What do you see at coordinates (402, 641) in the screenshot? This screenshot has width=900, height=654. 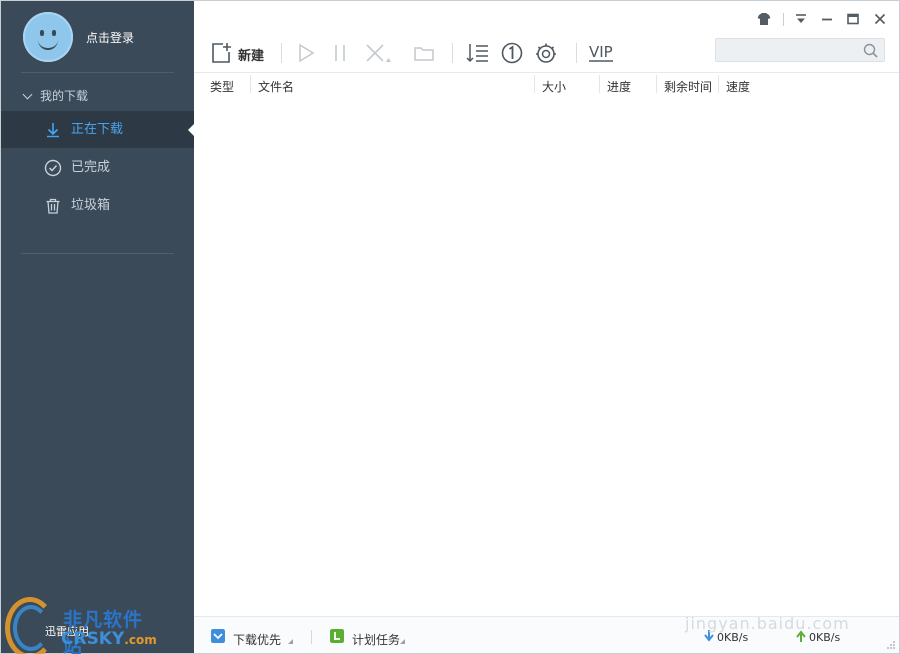 I see `scheduled-task-dropdown-icon` at bounding box center [402, 641].